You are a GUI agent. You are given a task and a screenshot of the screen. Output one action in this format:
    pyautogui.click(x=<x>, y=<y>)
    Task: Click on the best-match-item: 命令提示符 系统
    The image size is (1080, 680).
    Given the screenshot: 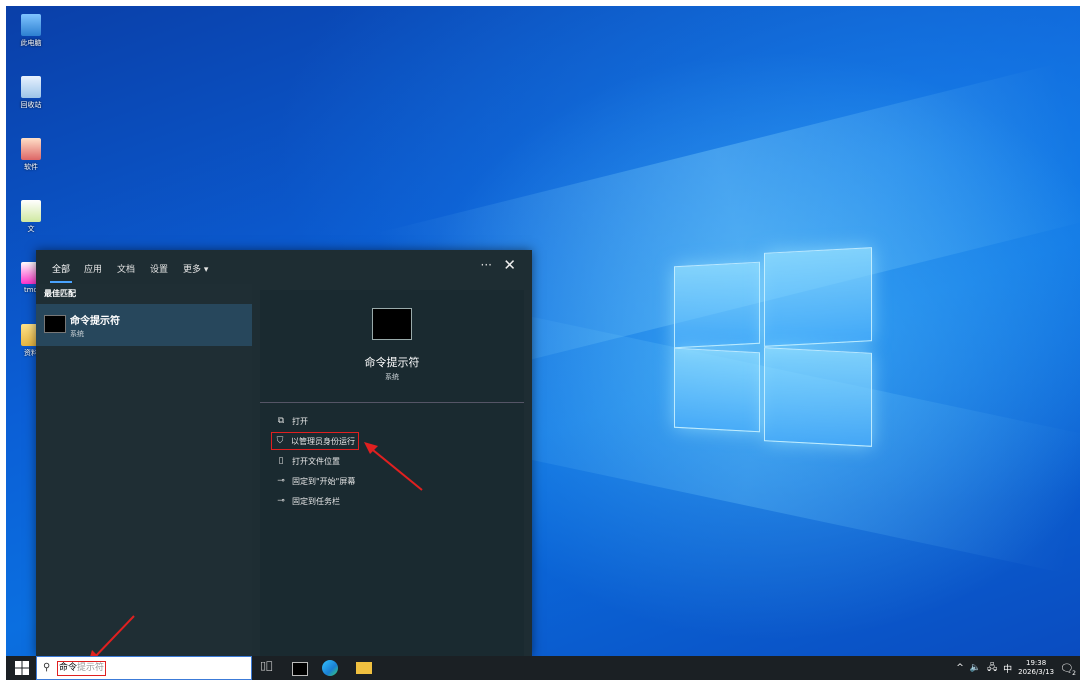 What is the action you would take?
    pyautogui.click(x=144, y=325)
    